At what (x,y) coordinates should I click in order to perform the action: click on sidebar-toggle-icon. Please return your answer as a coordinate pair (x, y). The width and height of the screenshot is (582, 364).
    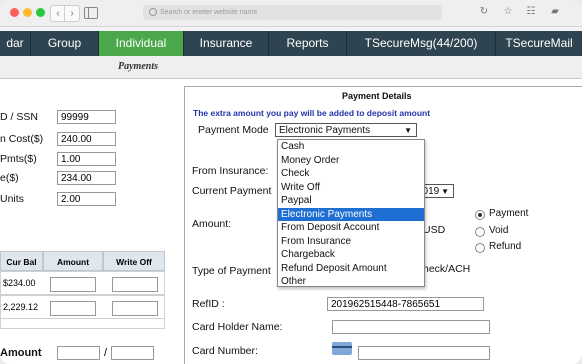
    Looking at the image, I should click on (91, 13).